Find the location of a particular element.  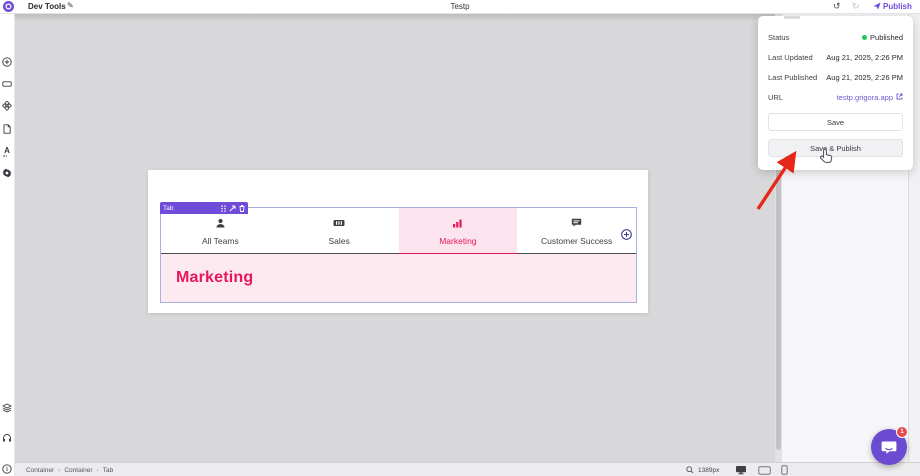

layers-icon is located at coordinates (7, 408).